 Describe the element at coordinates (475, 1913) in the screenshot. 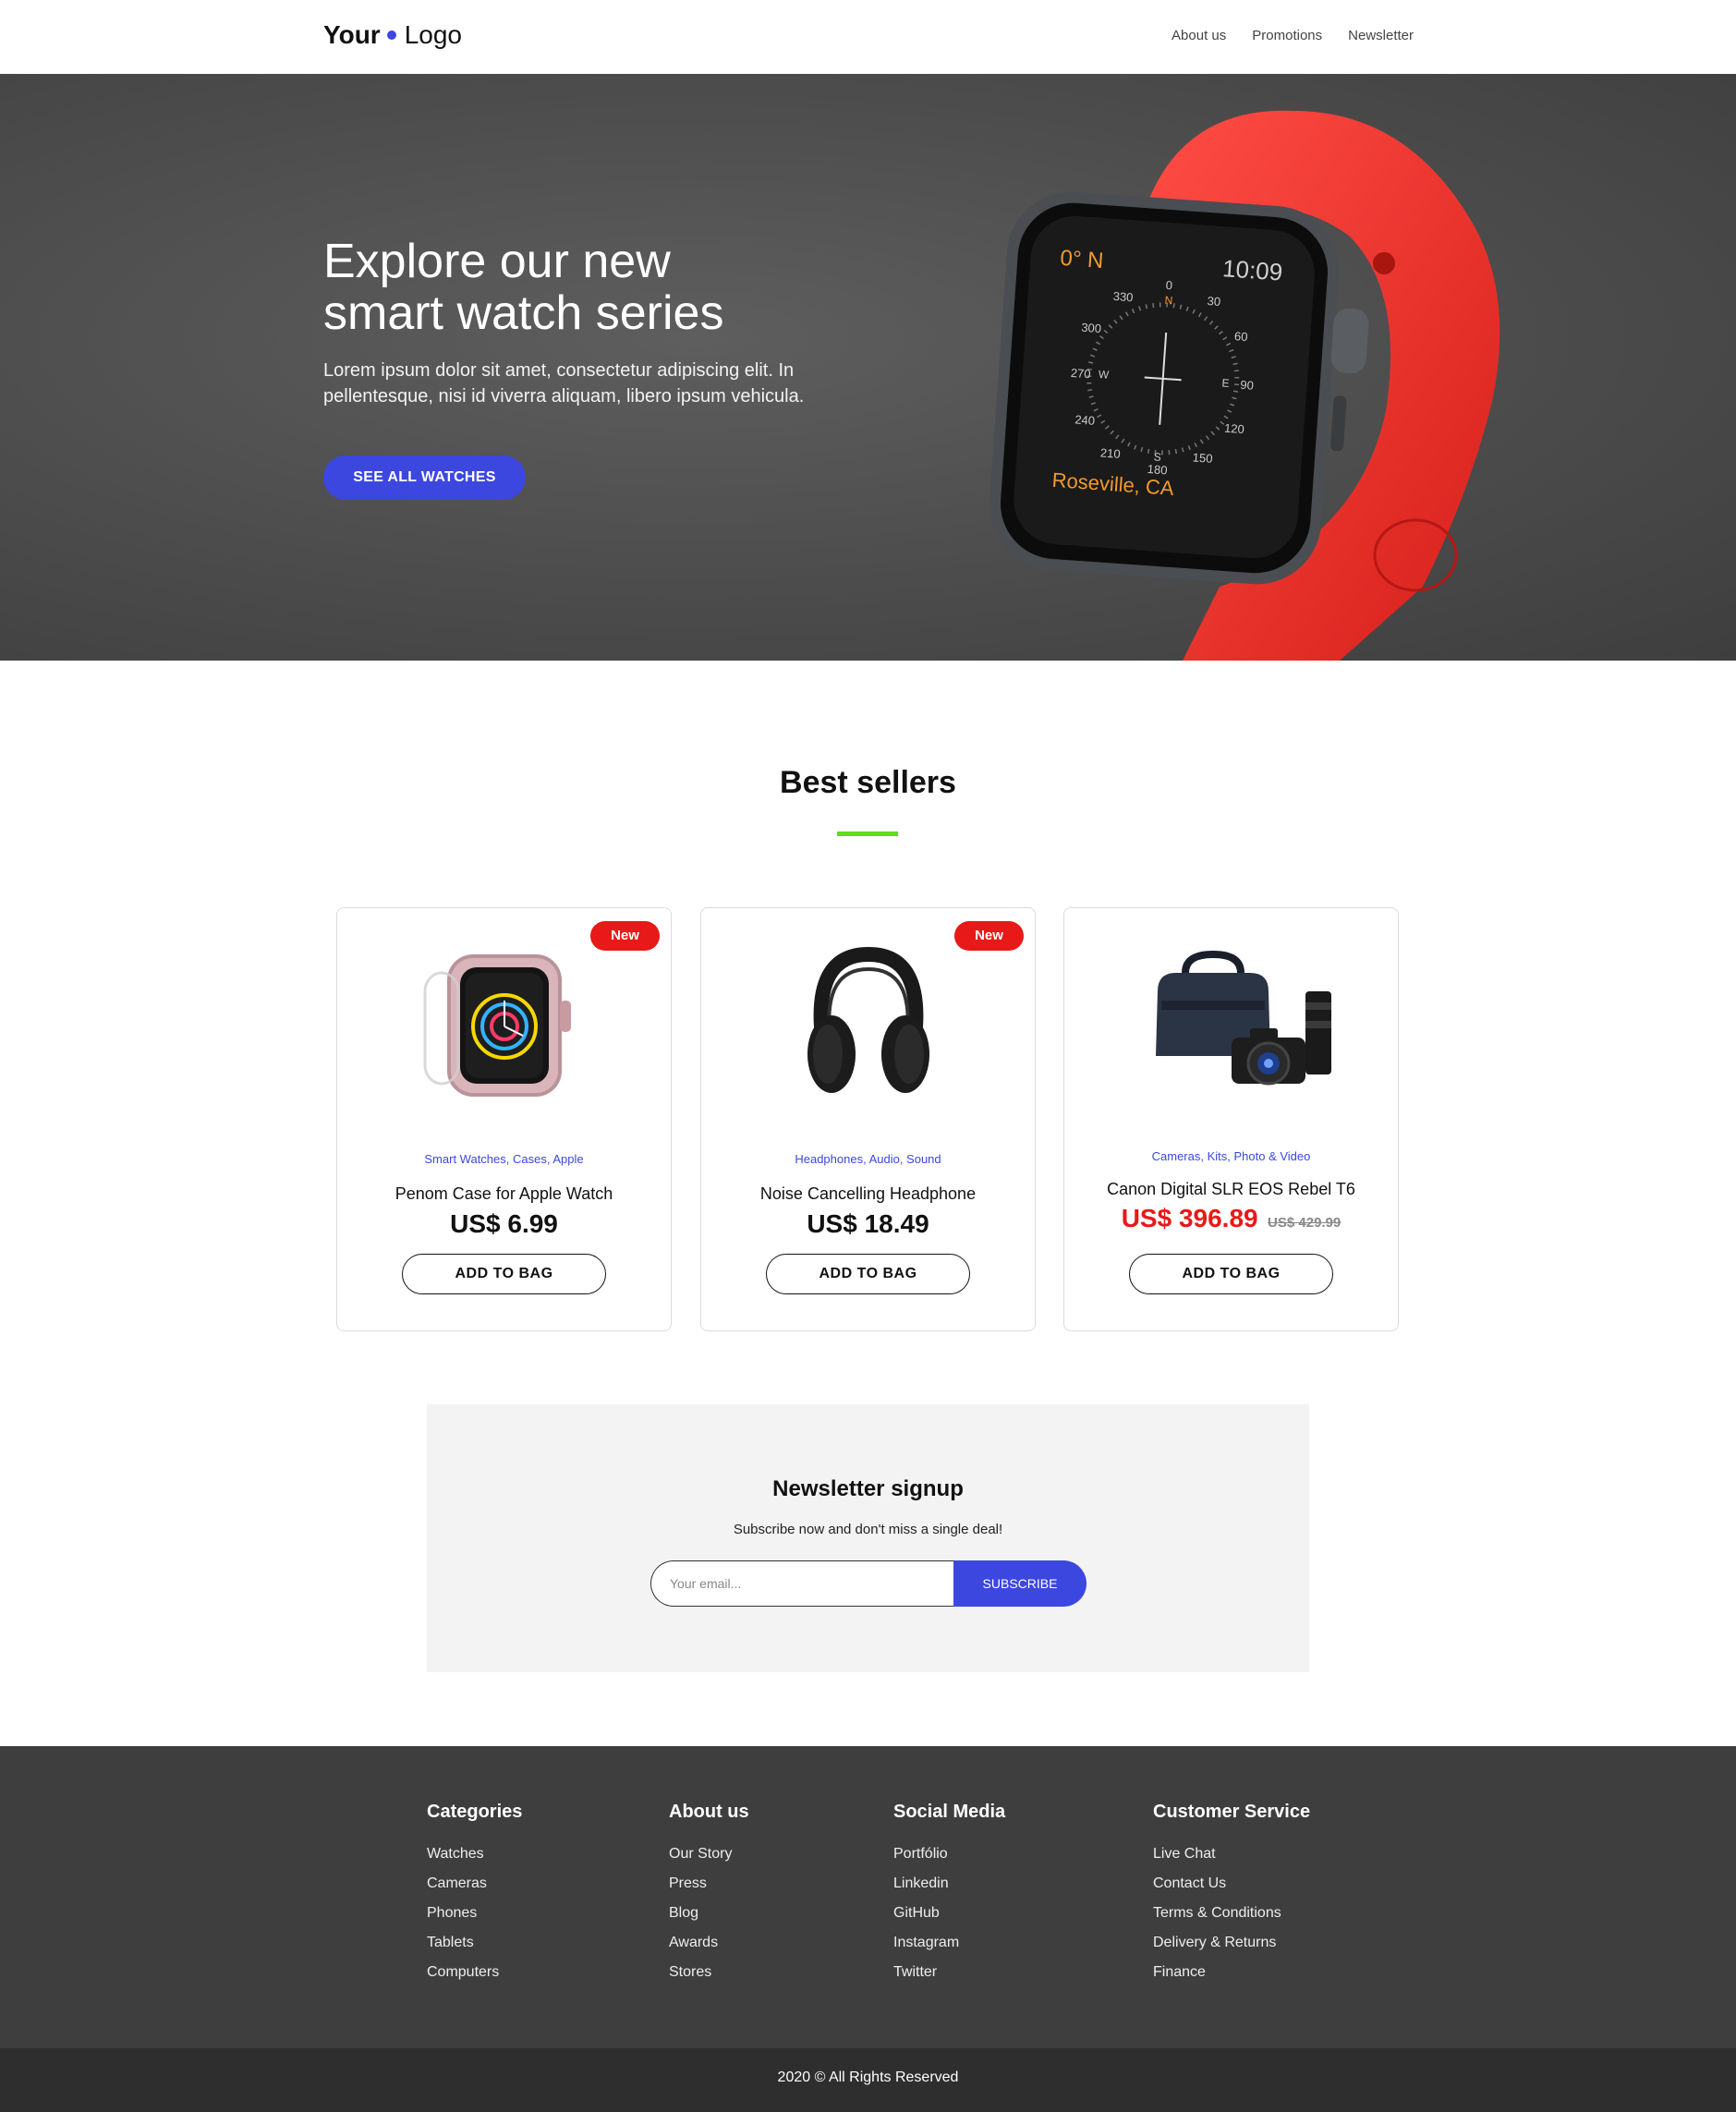

I see `footer-link: Phones` at that location.